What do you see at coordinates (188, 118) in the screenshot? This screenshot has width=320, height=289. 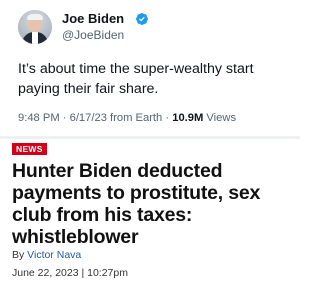 I see `views-count: 10.9M` at bounding box center [188, 118].